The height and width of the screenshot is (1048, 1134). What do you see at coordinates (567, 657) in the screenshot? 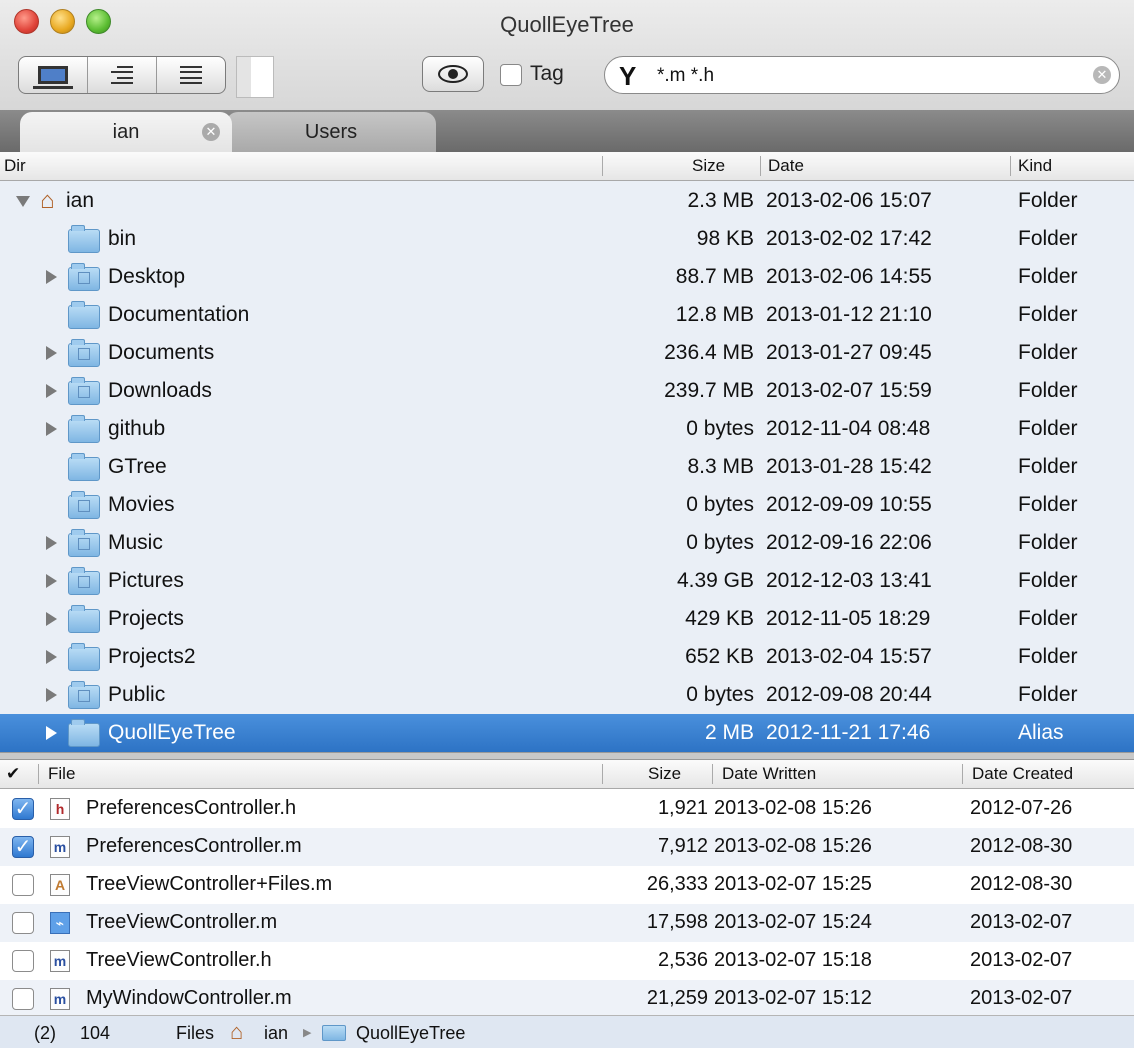
I see `dir-row: Projects2 652 KB 2013-02-04 15:57 Folder` at bounding box center [567, 657].